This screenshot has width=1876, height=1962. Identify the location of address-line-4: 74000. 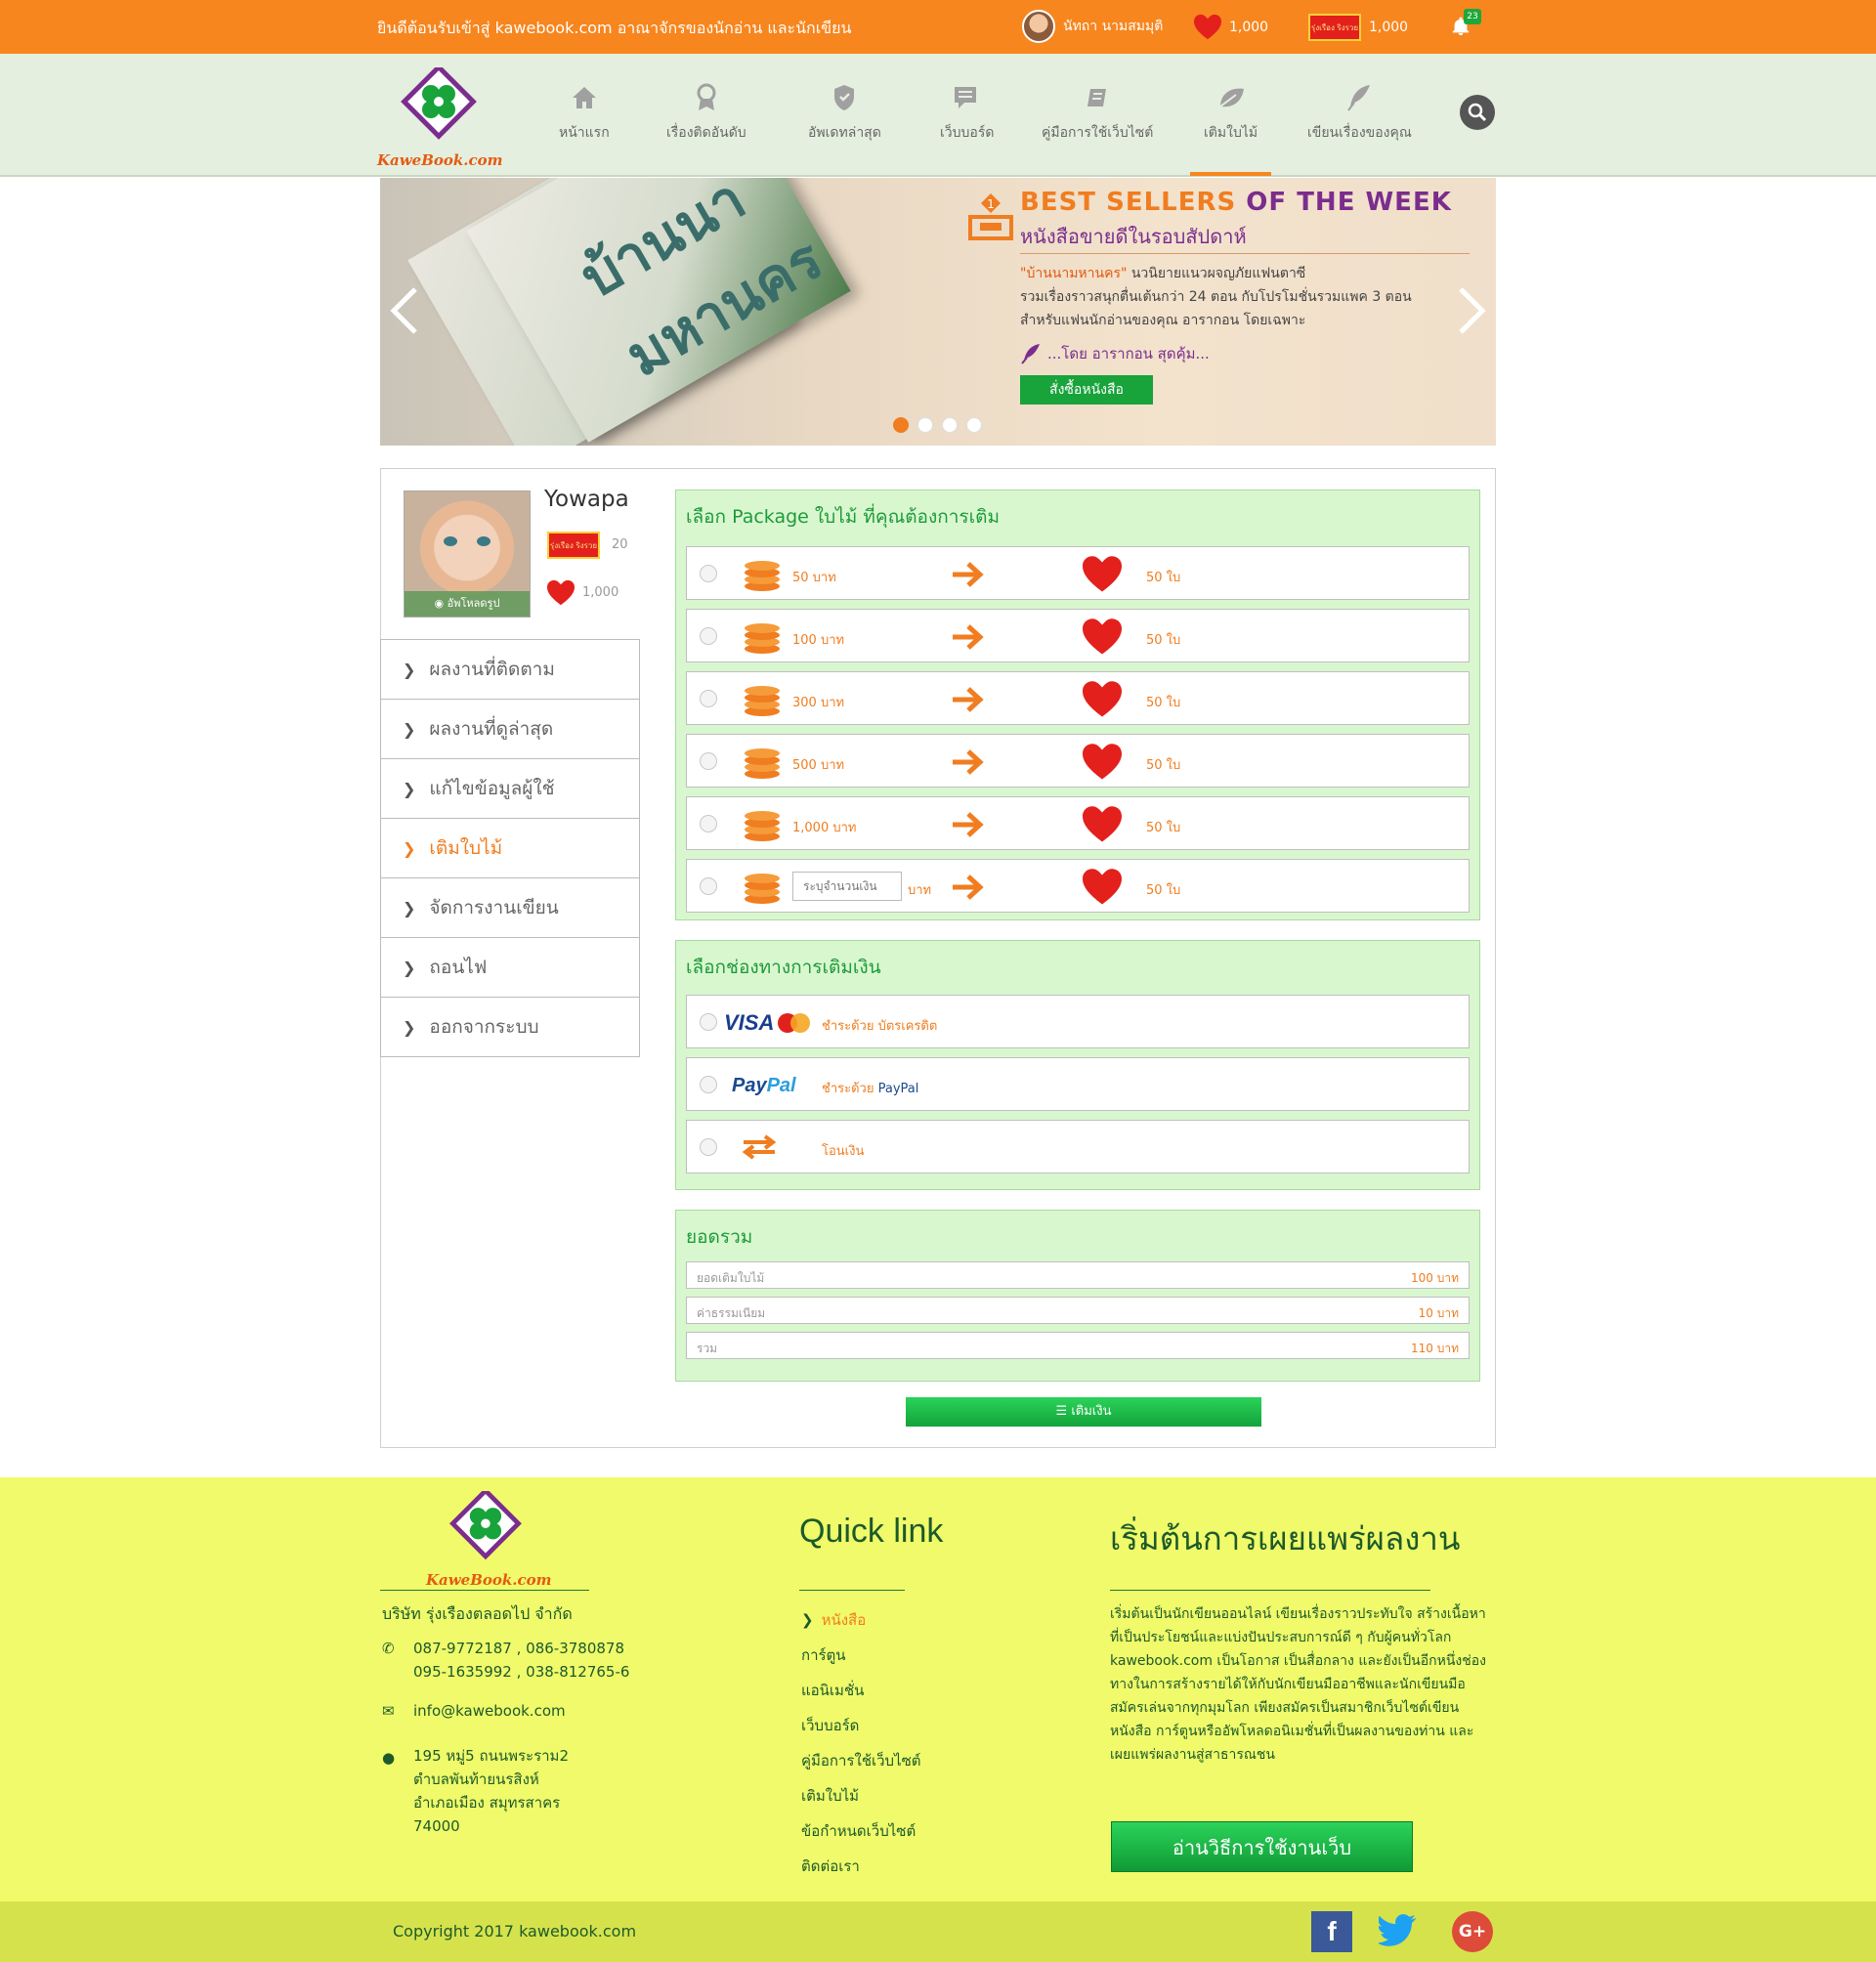
(436, 1826).